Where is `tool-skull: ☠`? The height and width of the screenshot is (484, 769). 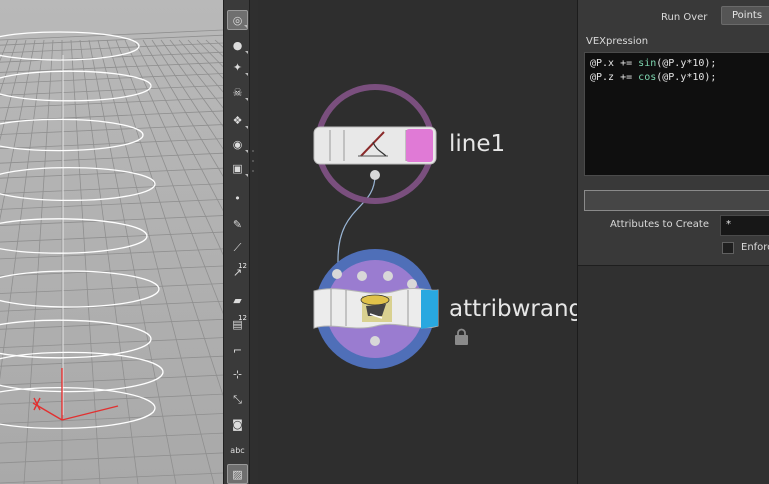 tool-skull: ☠ is located at coordinates (237, 92).